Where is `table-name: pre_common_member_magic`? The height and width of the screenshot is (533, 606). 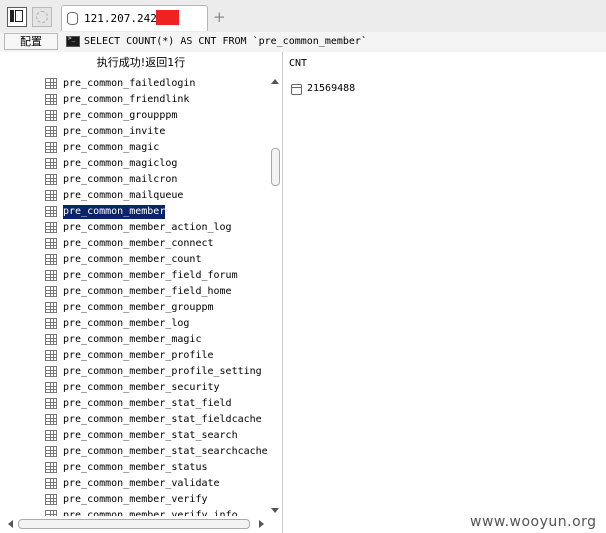 table-name: pre_common_member_magic is located at coordinates (132, 339).